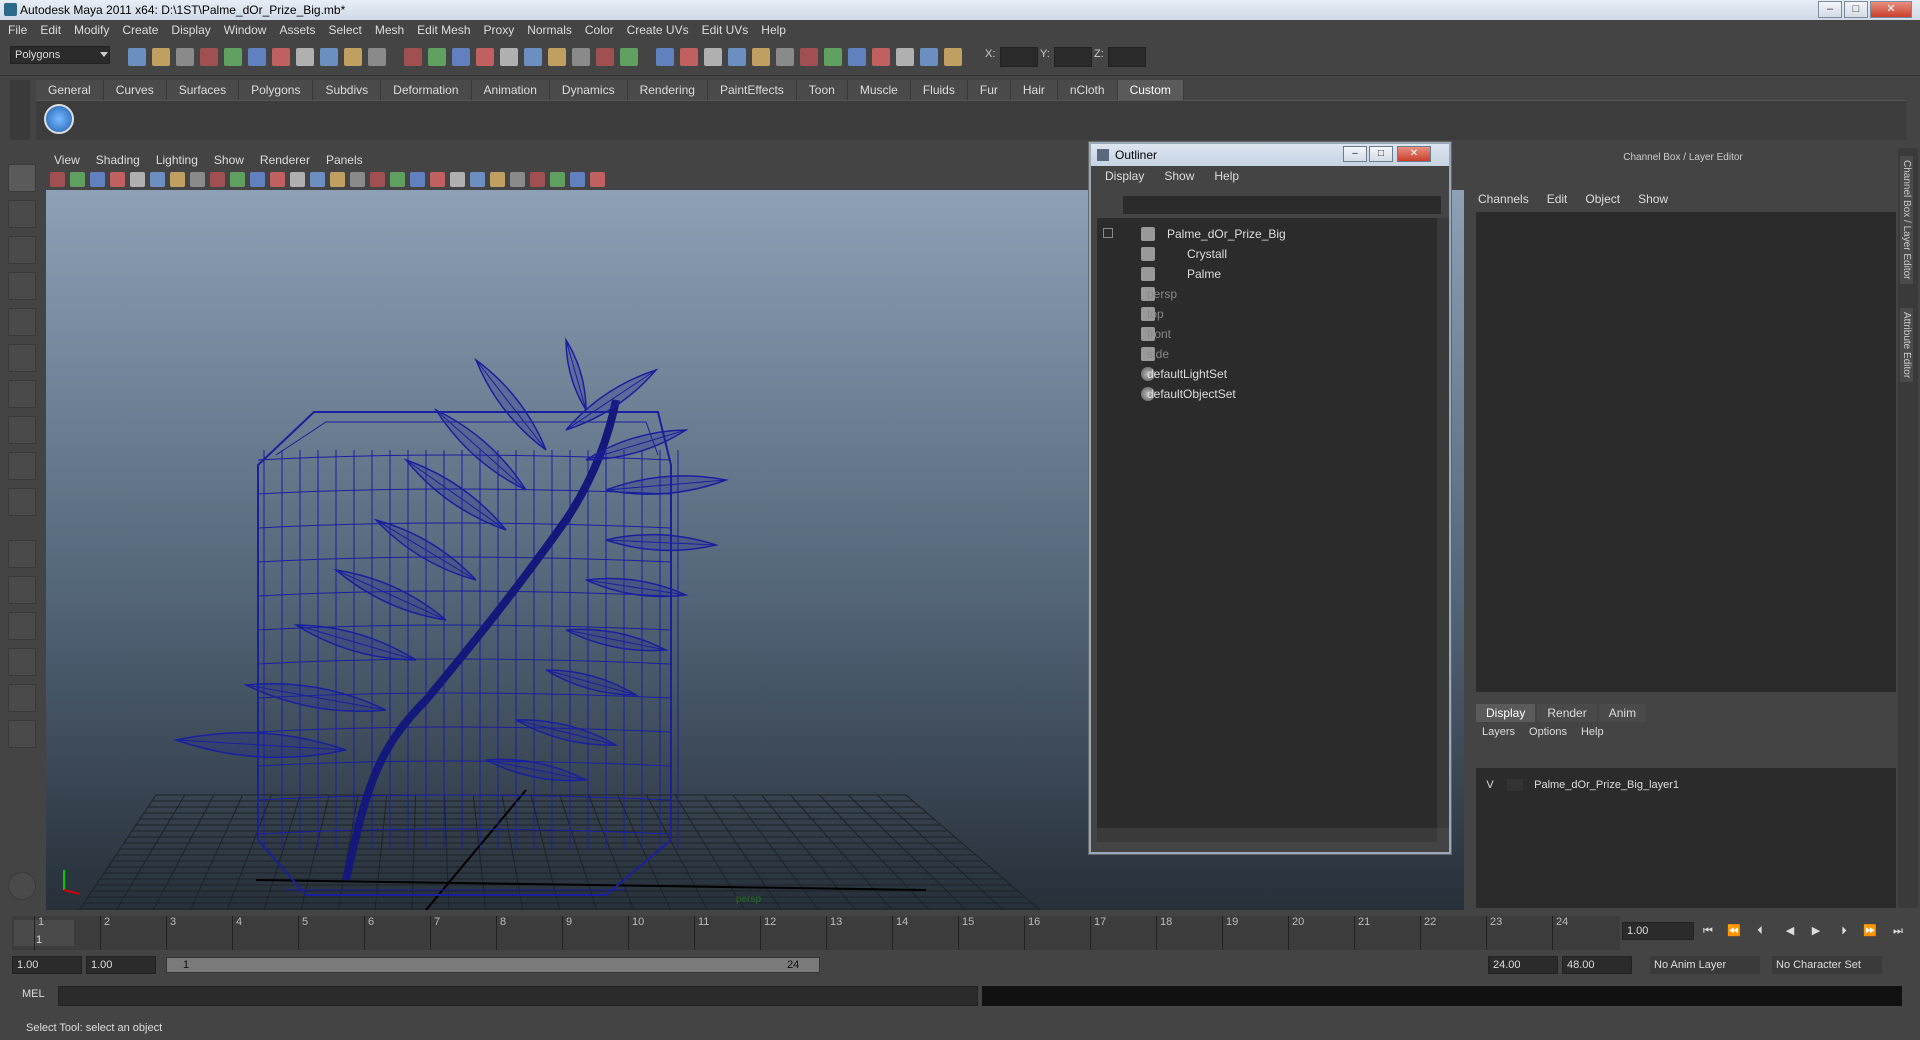 The image size is (1920, 1040). I want to click on outliner-menu-display: Display, so click(1124, 176).